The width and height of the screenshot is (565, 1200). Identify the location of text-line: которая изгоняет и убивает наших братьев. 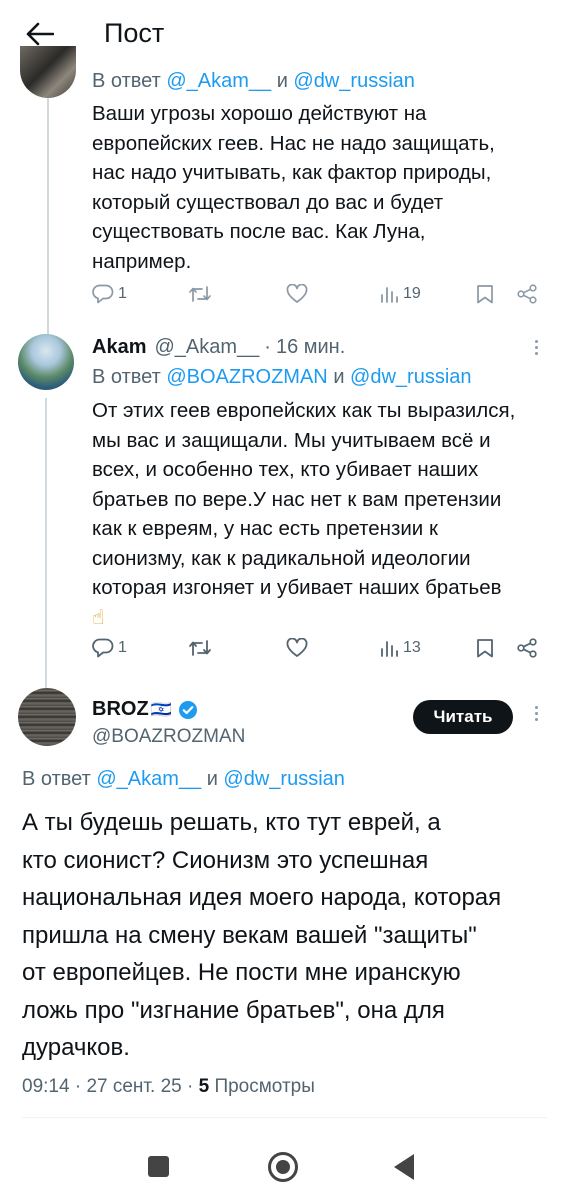
(297, 587).